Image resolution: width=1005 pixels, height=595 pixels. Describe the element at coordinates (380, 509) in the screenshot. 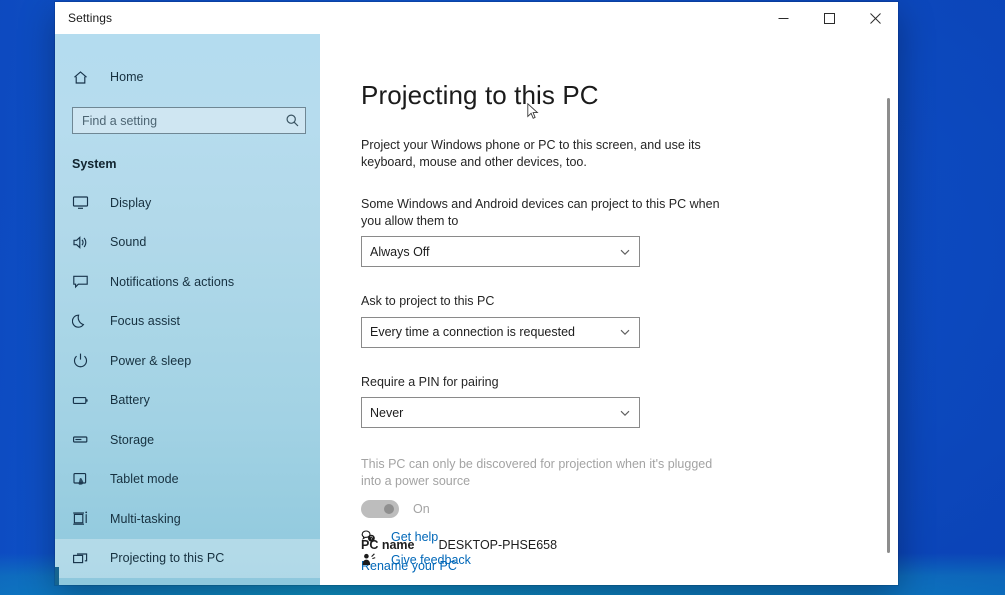

I see `power-source-toggle` at that location.